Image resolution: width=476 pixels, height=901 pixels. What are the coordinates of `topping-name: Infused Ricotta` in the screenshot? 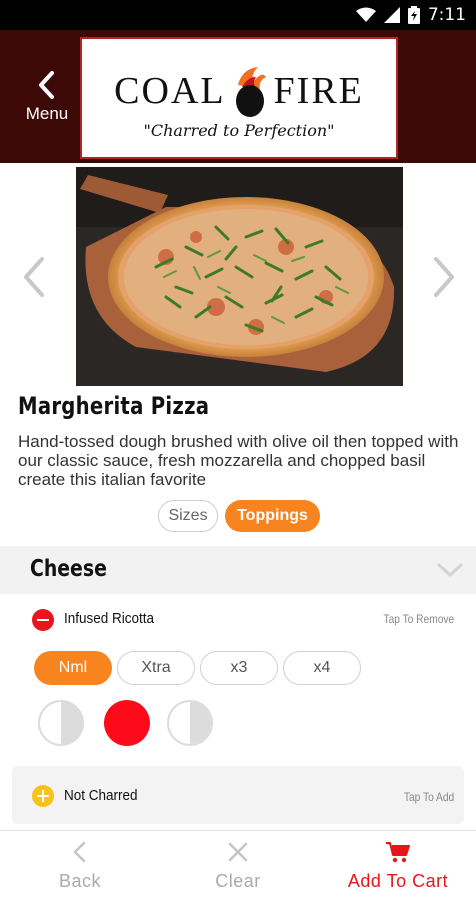 It's located at (109, 618).